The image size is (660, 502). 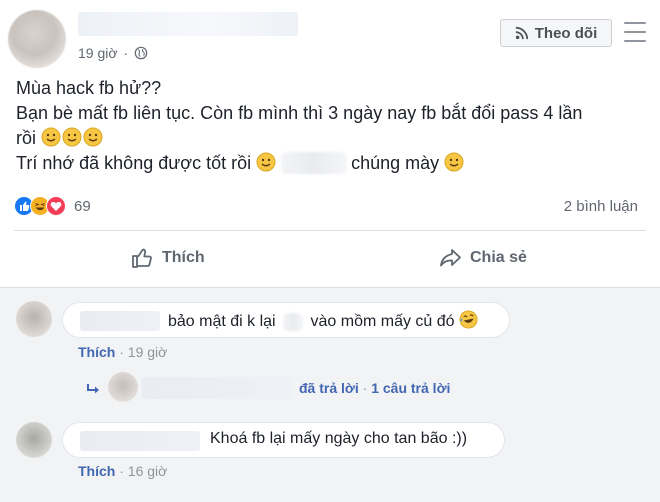 What do you see at coordinates (142, 258) in the screenshot?
I see `thumbs-up-icon` at bounding box center [142, 258].